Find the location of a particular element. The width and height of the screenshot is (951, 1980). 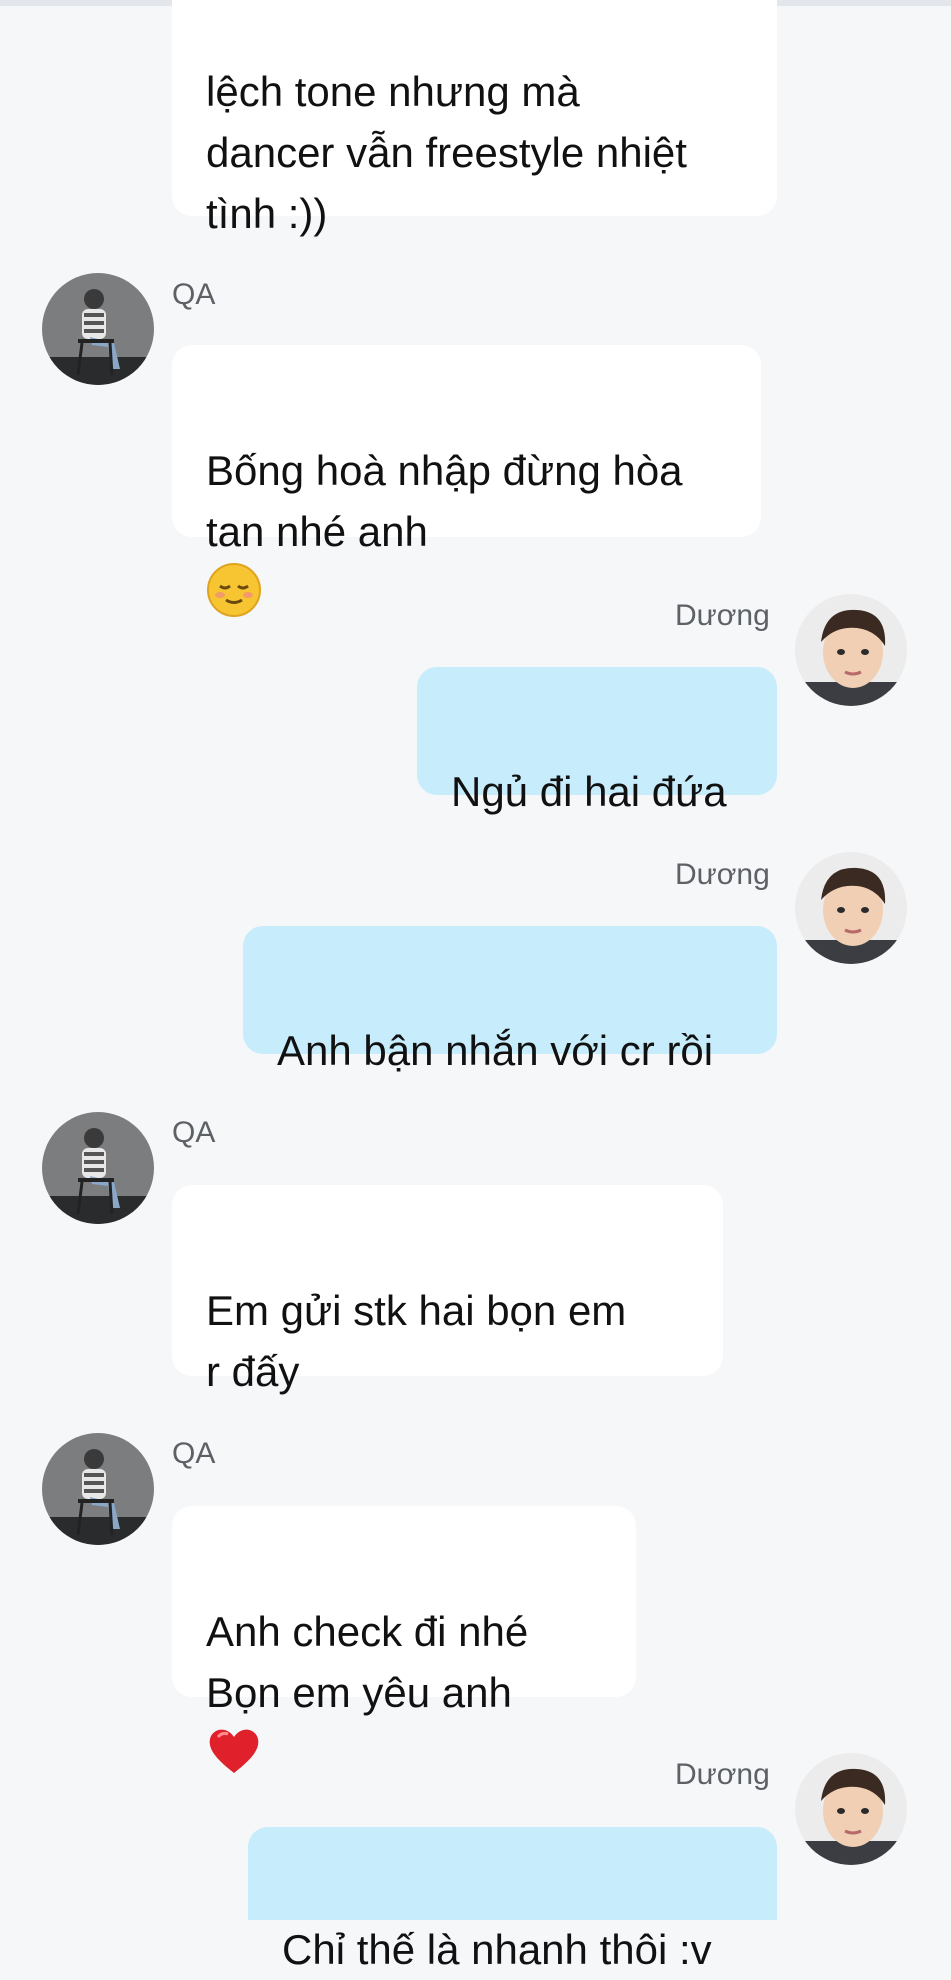

message-bubble: Ngủ đi hai đứa is located at coordinates (597, 741).